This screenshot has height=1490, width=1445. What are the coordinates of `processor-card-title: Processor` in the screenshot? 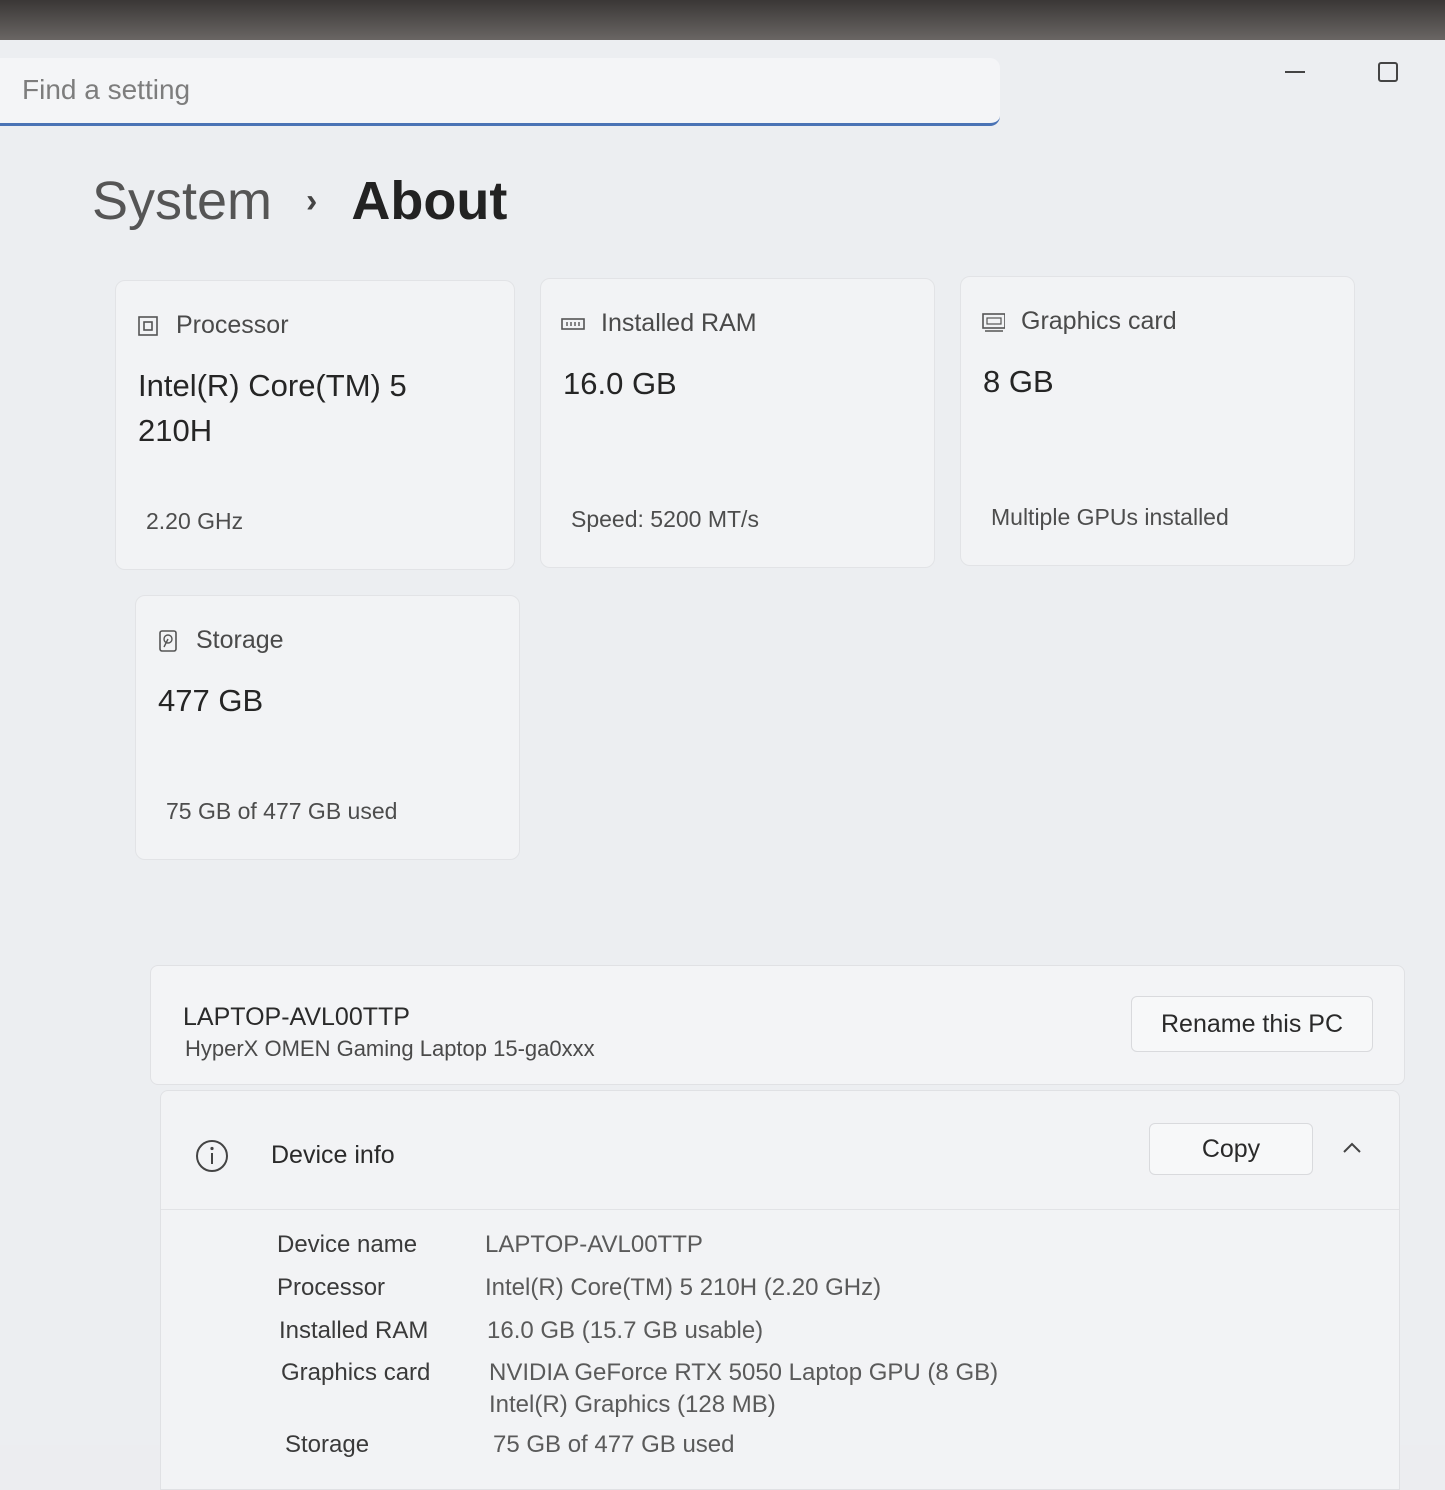 It's located at (232, 325).